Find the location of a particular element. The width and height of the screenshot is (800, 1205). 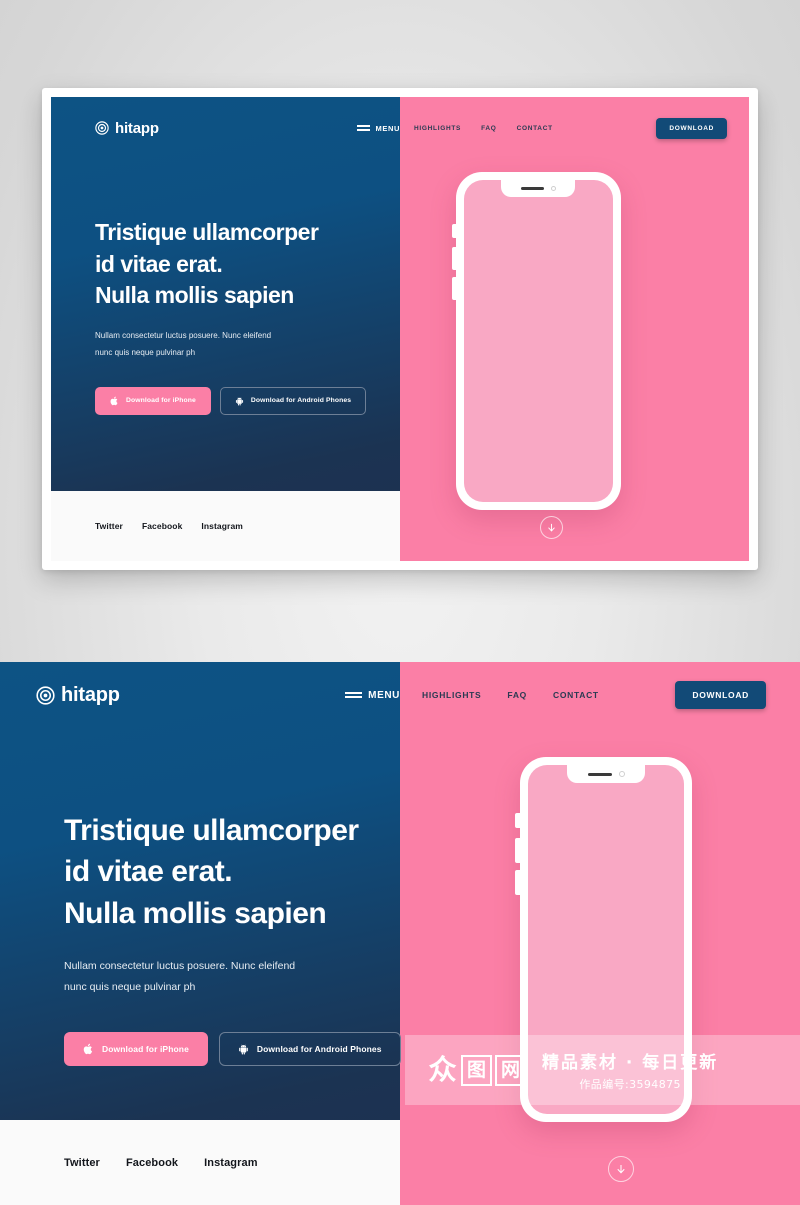

watermark-tagline: 精品素材 · 每日更新 is located at coordinates (630, 1063).